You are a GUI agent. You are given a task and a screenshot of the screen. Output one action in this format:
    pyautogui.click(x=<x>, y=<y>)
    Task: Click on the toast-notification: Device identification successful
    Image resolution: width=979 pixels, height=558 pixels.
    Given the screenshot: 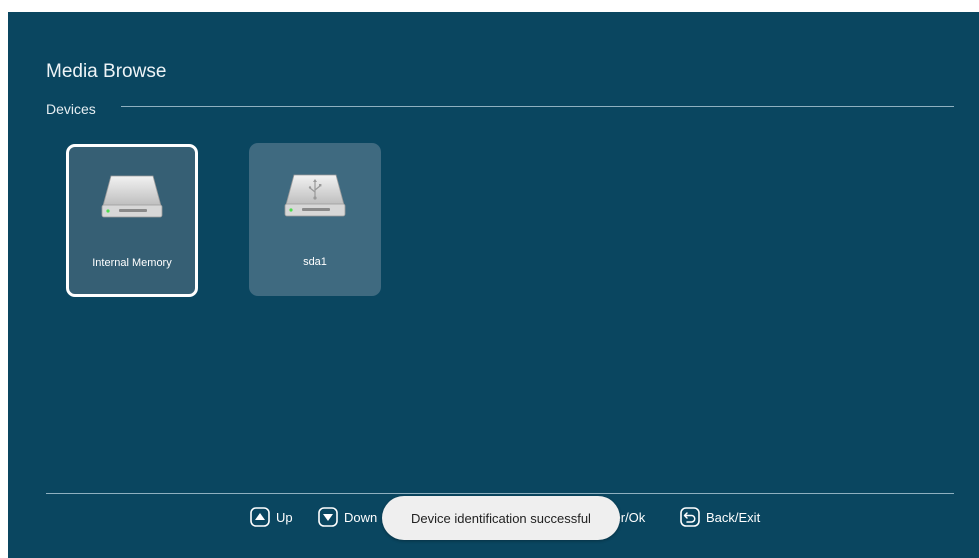 What is the action you would take?
    pyautogui.click(x=501, y=518)
    